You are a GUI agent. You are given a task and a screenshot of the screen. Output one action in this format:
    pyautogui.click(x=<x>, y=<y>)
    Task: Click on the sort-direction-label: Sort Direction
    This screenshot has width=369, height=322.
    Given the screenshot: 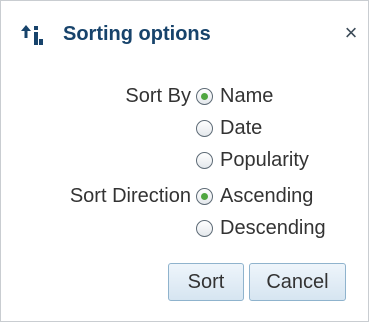 What is the action you would take?
    pyautogui.click(x=130, y=196)
    